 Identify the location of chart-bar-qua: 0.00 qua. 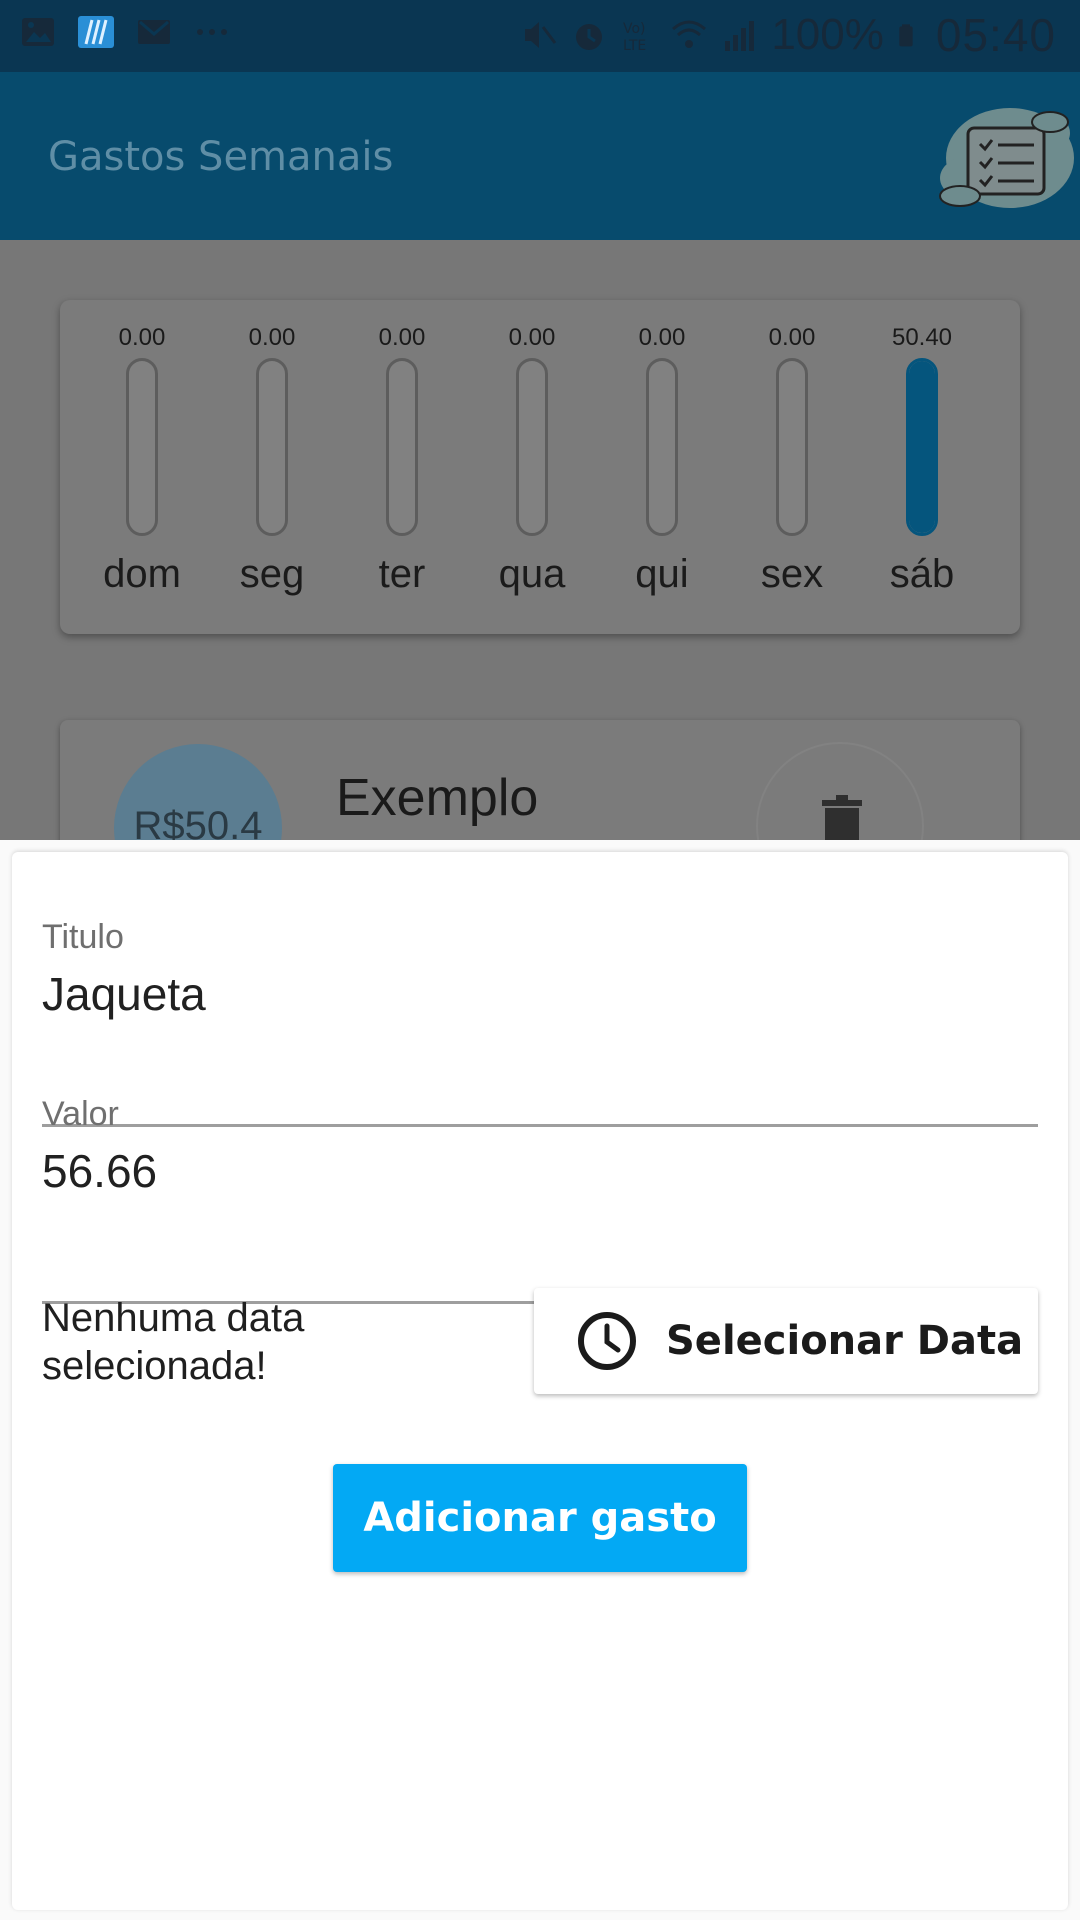
(532, 457).